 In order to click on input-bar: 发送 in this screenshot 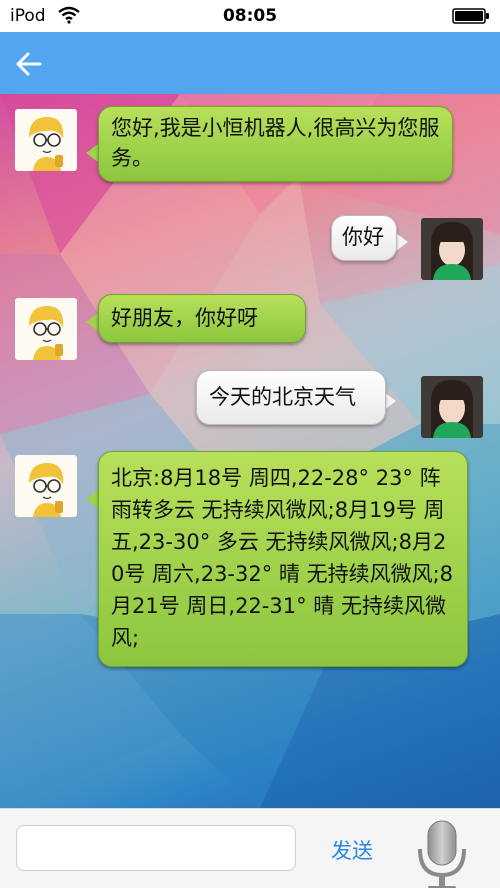, I will do `click(250, 848)`.